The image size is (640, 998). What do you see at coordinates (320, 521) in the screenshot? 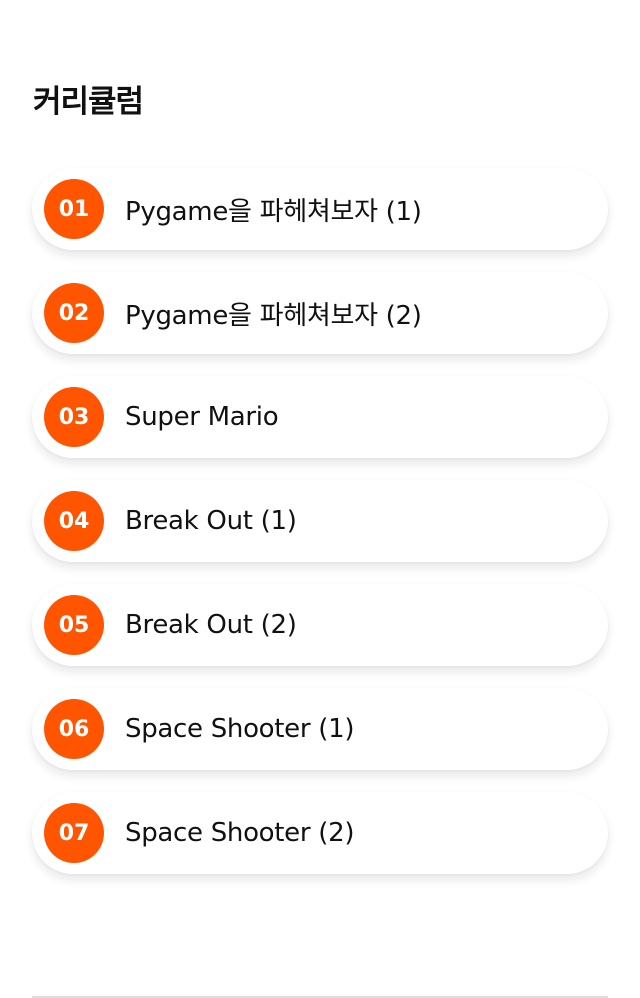
I see `curriculum-item: 04 Break Out (1)` at bounding box center [320, 521].